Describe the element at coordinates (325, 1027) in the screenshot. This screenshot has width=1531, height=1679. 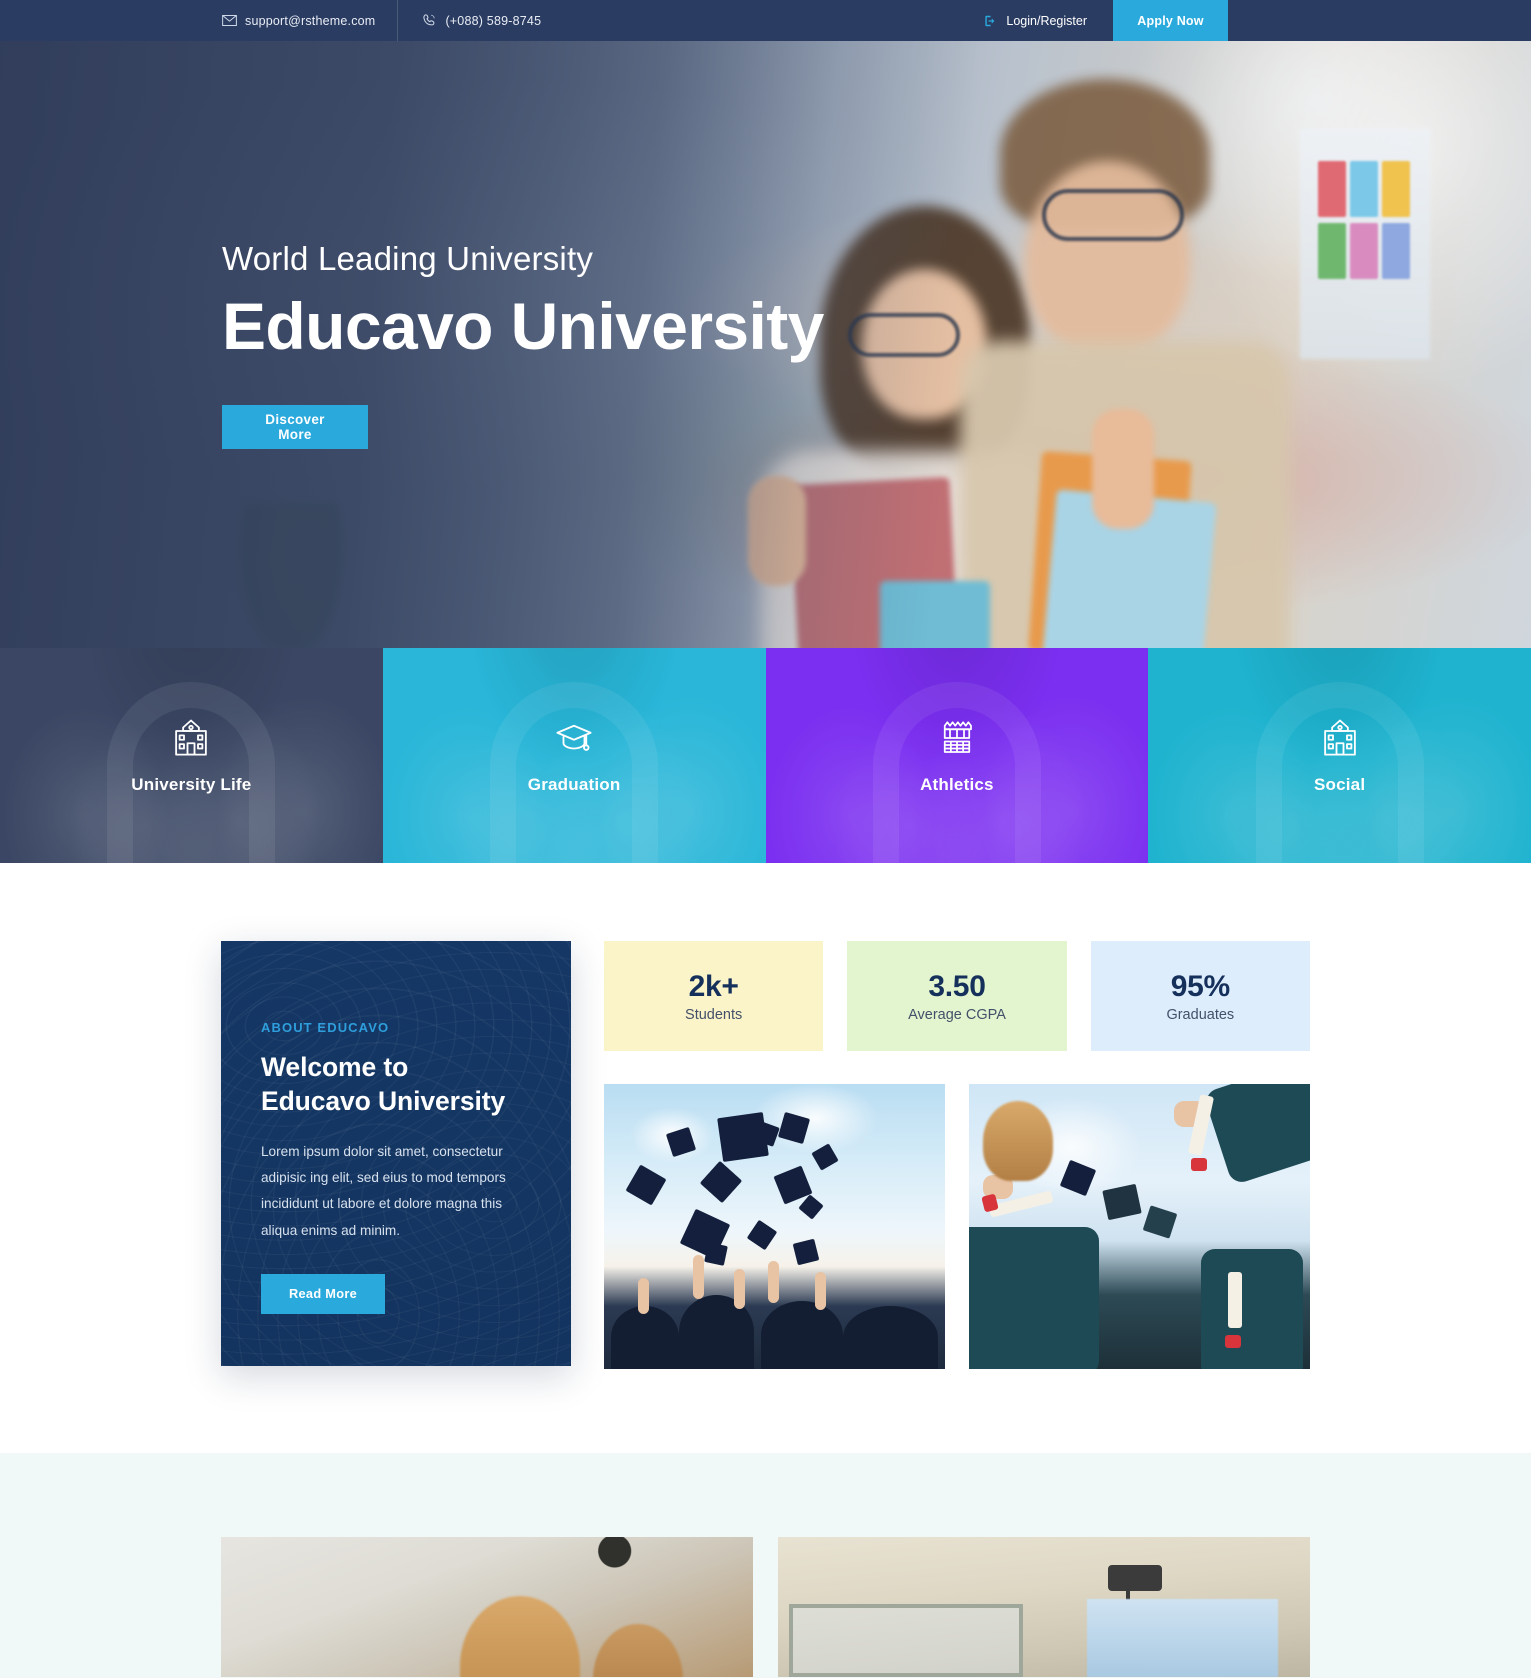
I see `about-eyebrow: ABOUT EDUCAVO` at that location.